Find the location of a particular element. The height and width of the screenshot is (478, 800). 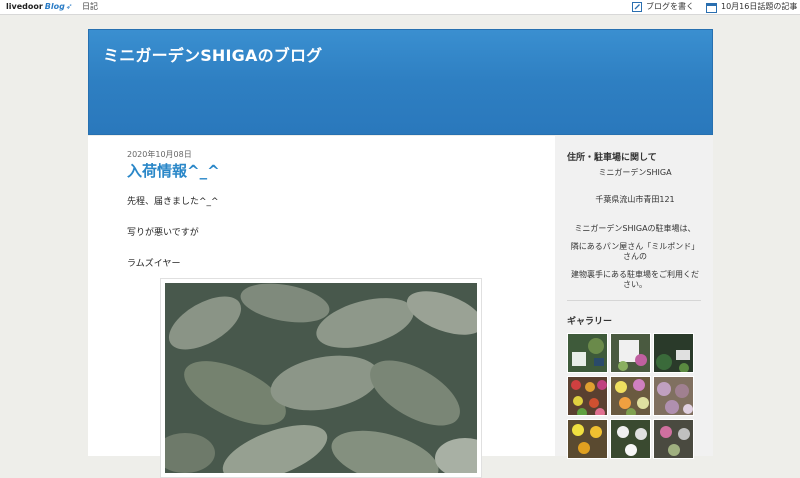

post-title: 入荷情報^_^ is located at coordinates (173, 170).